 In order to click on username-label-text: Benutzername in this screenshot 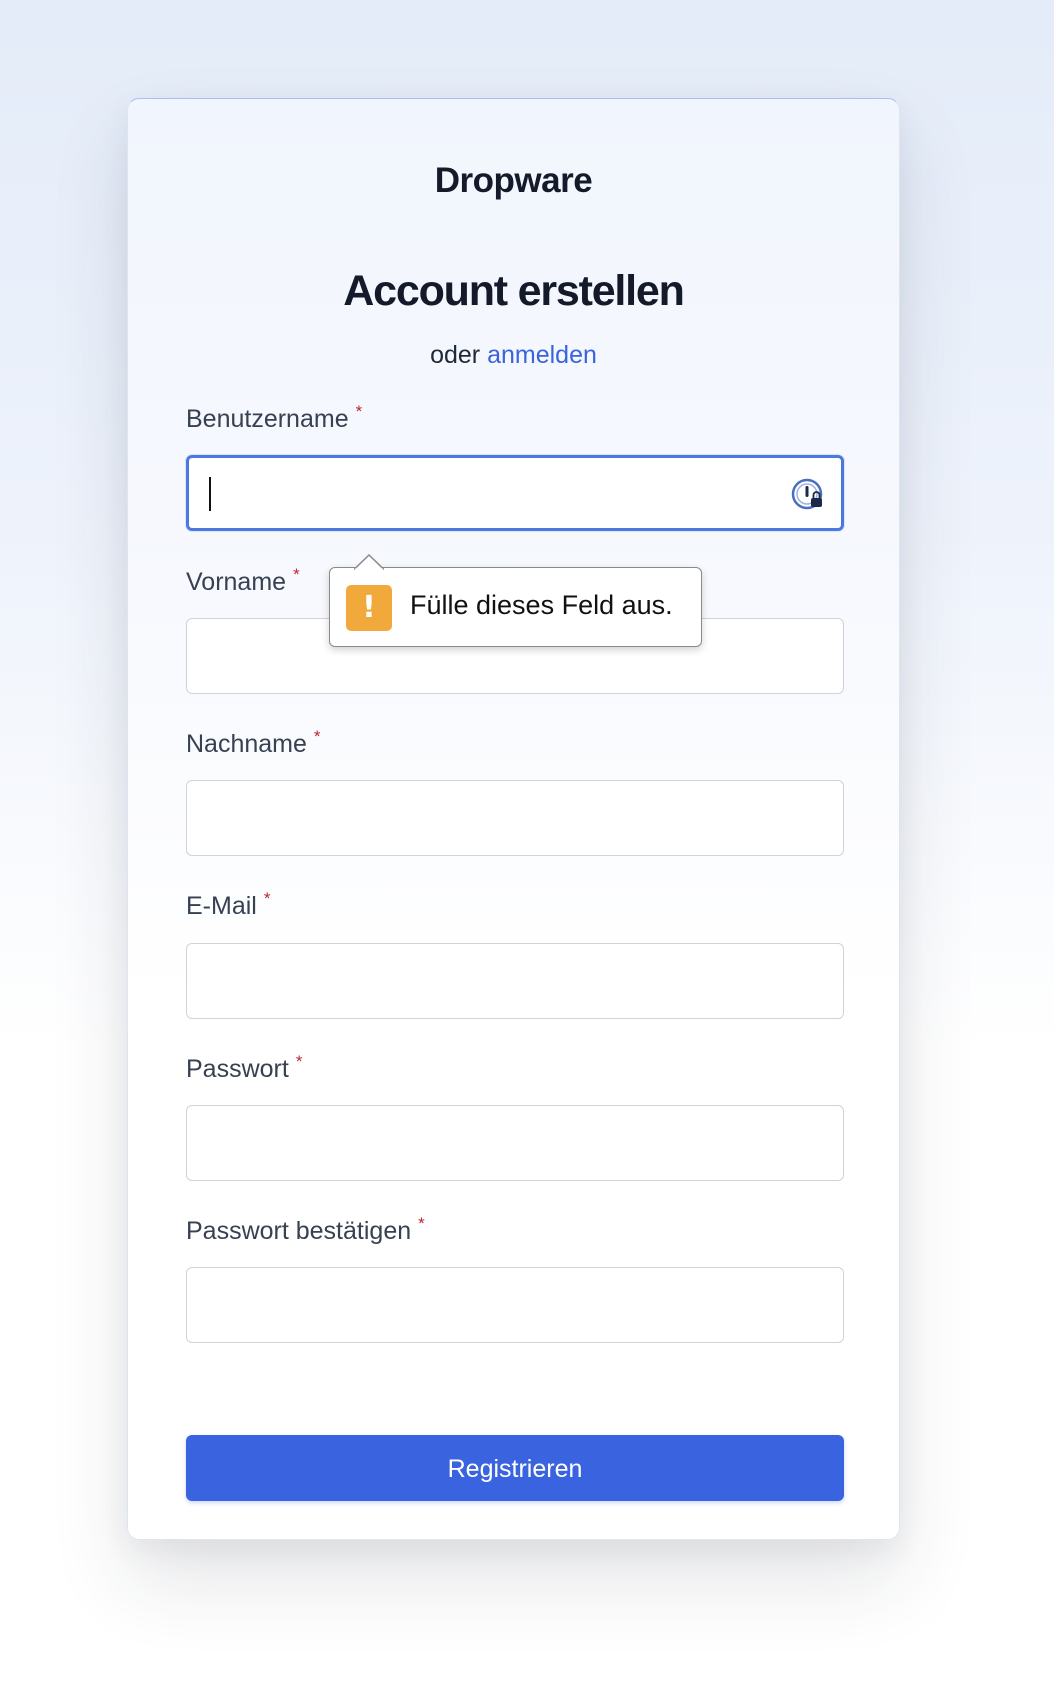, I will do `click(267, 419)`.